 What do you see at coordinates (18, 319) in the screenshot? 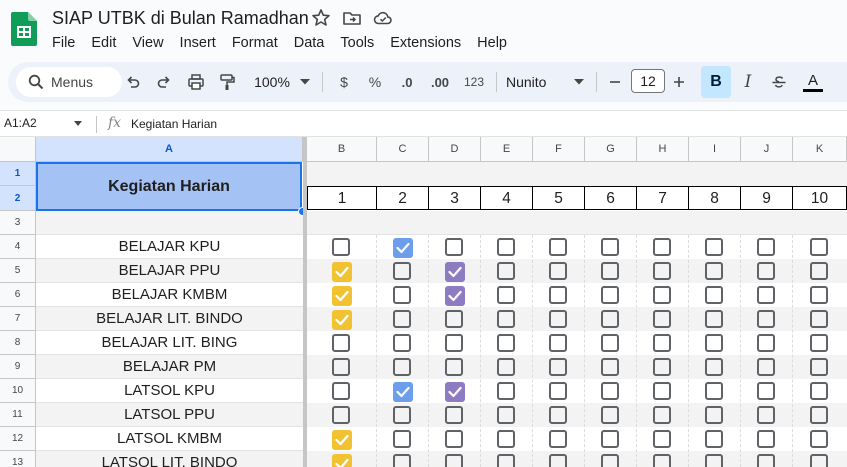
I see `row-header-7: 7` at bounding box center [18, 319].